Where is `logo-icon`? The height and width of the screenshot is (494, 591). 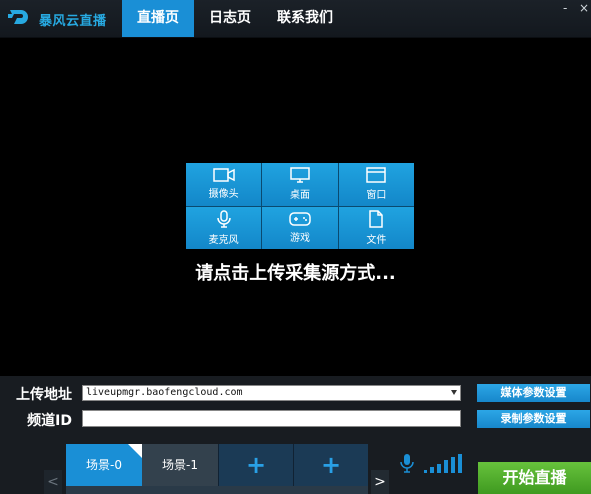
logo-icon is located at coordinates (21, 19).